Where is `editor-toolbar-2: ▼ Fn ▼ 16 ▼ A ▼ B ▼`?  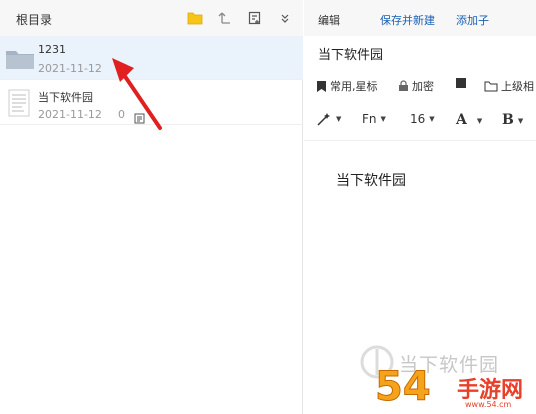 editor-toolbar-2: ▼ Fn ▼ 16 ▼ A ▼ B ▼ is located at coordinates (420, 120).